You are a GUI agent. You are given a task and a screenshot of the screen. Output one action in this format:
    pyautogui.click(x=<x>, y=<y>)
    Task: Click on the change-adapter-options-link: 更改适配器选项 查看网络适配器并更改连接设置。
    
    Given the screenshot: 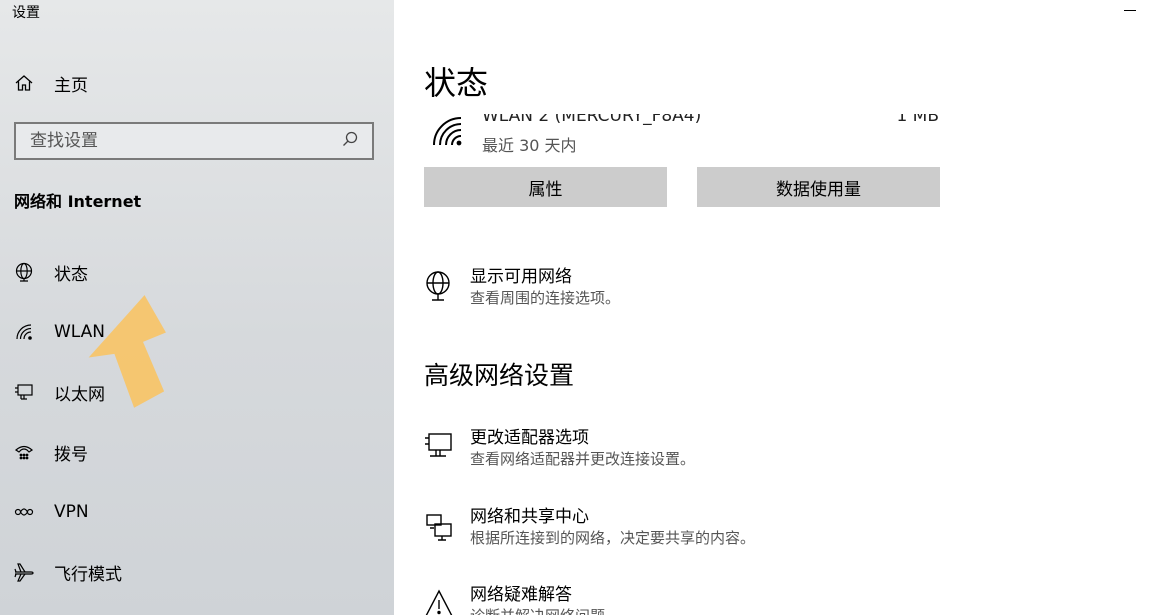 What is the action you would take?
    pyautogui.click(x=559, y=448)
    